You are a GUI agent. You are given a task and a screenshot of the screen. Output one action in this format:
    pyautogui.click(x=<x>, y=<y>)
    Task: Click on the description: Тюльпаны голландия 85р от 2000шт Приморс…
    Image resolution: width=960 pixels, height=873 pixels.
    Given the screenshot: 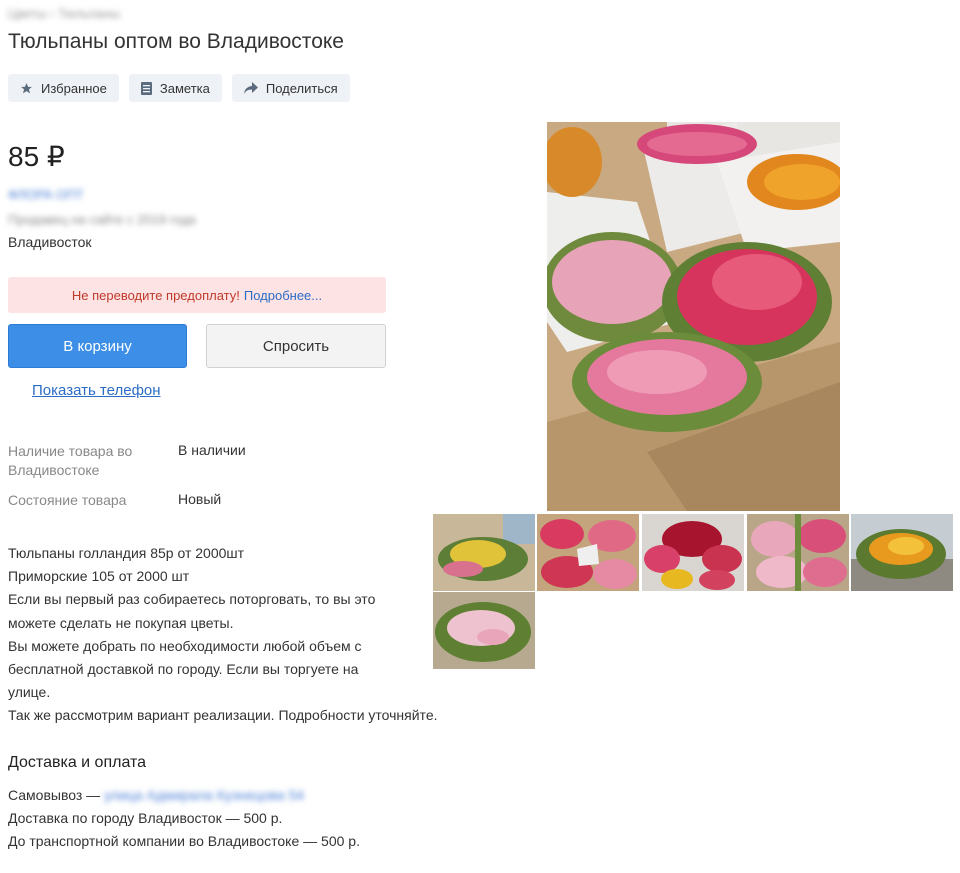 What is the action you would take?
    pyautogui.click(x=243, y=635)
    